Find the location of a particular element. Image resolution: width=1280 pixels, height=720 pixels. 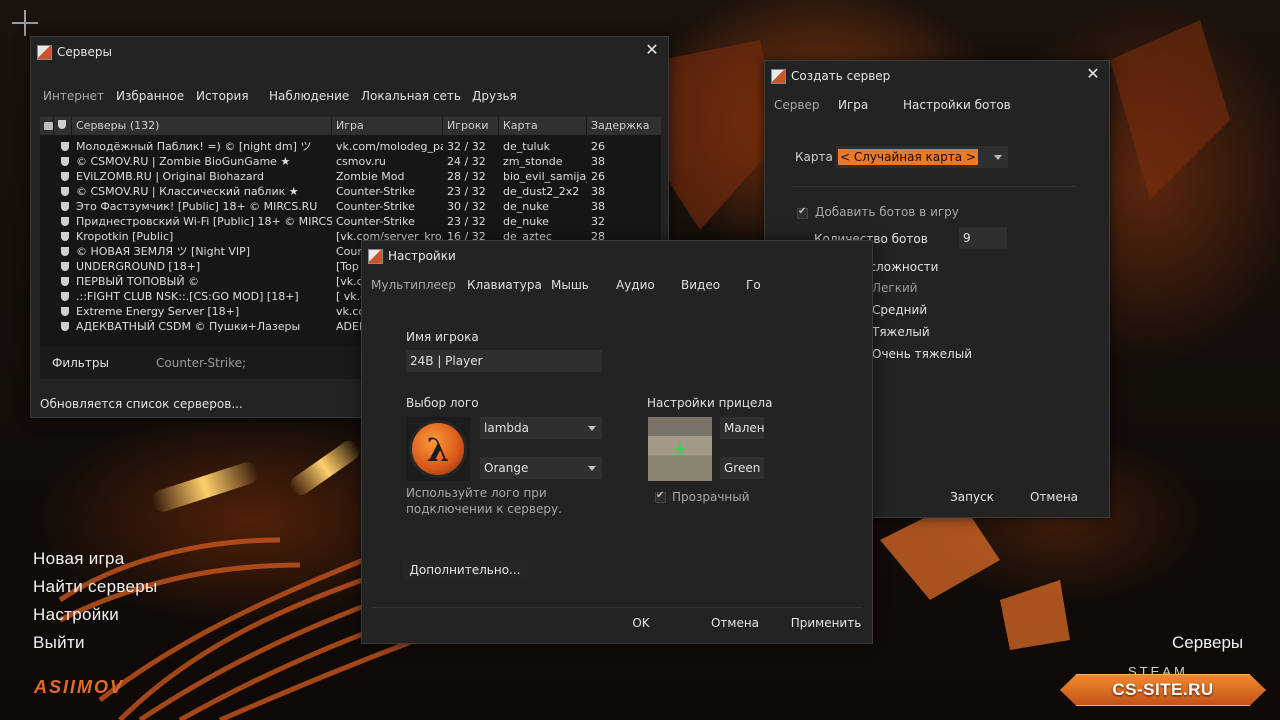

map-selected-value: < Случайная карта > is located at coordinates (908, 157).